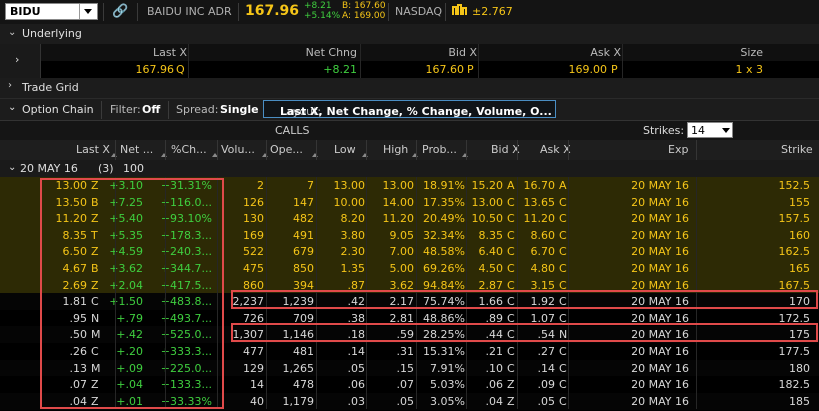  Describe the element at coordinates (491, 235) in the screenshot. I see `cell-bid: 8.35` at that location.